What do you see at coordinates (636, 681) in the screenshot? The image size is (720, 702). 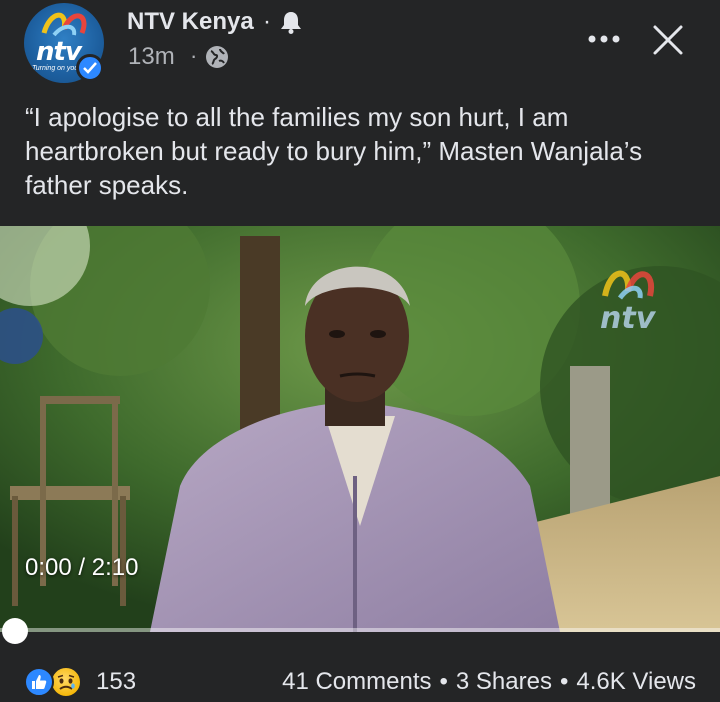 I see `views-count: 4.6K Views` at bounding box center [636, 681].